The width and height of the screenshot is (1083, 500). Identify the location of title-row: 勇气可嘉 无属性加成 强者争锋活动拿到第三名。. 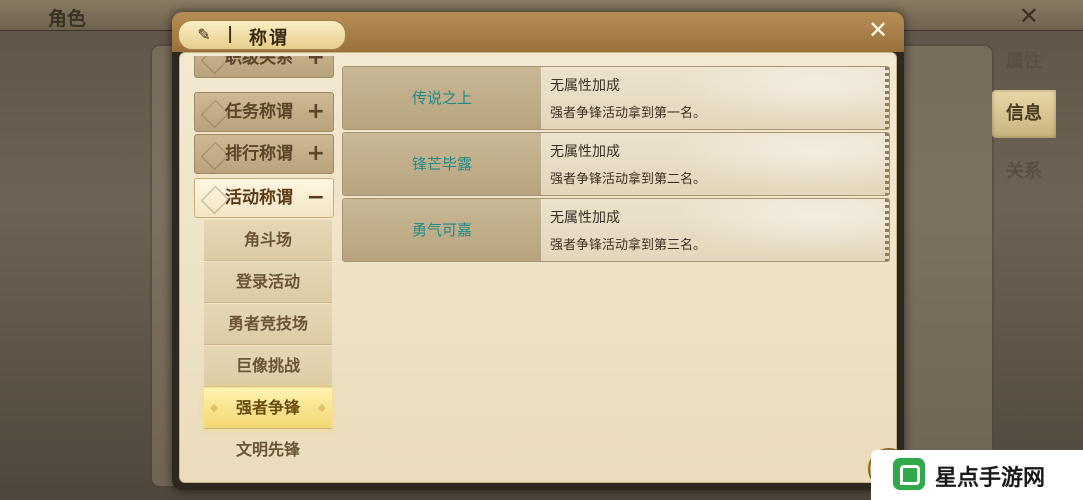
(616, 230).